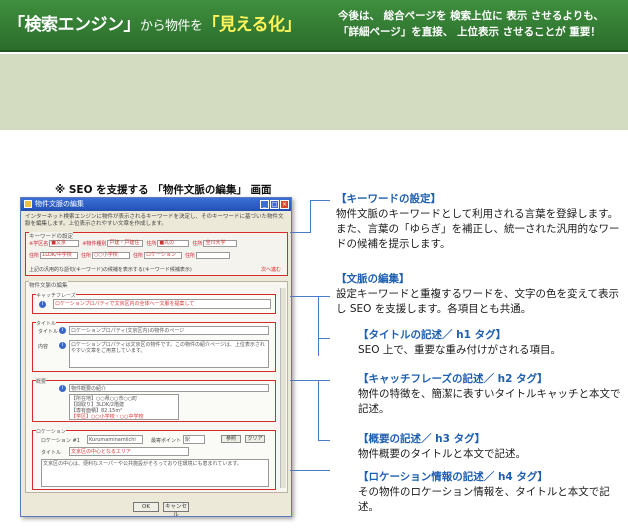  I want to click on annotation-head: 【概要の記述／ h3 タグ】, so click(422, 439).